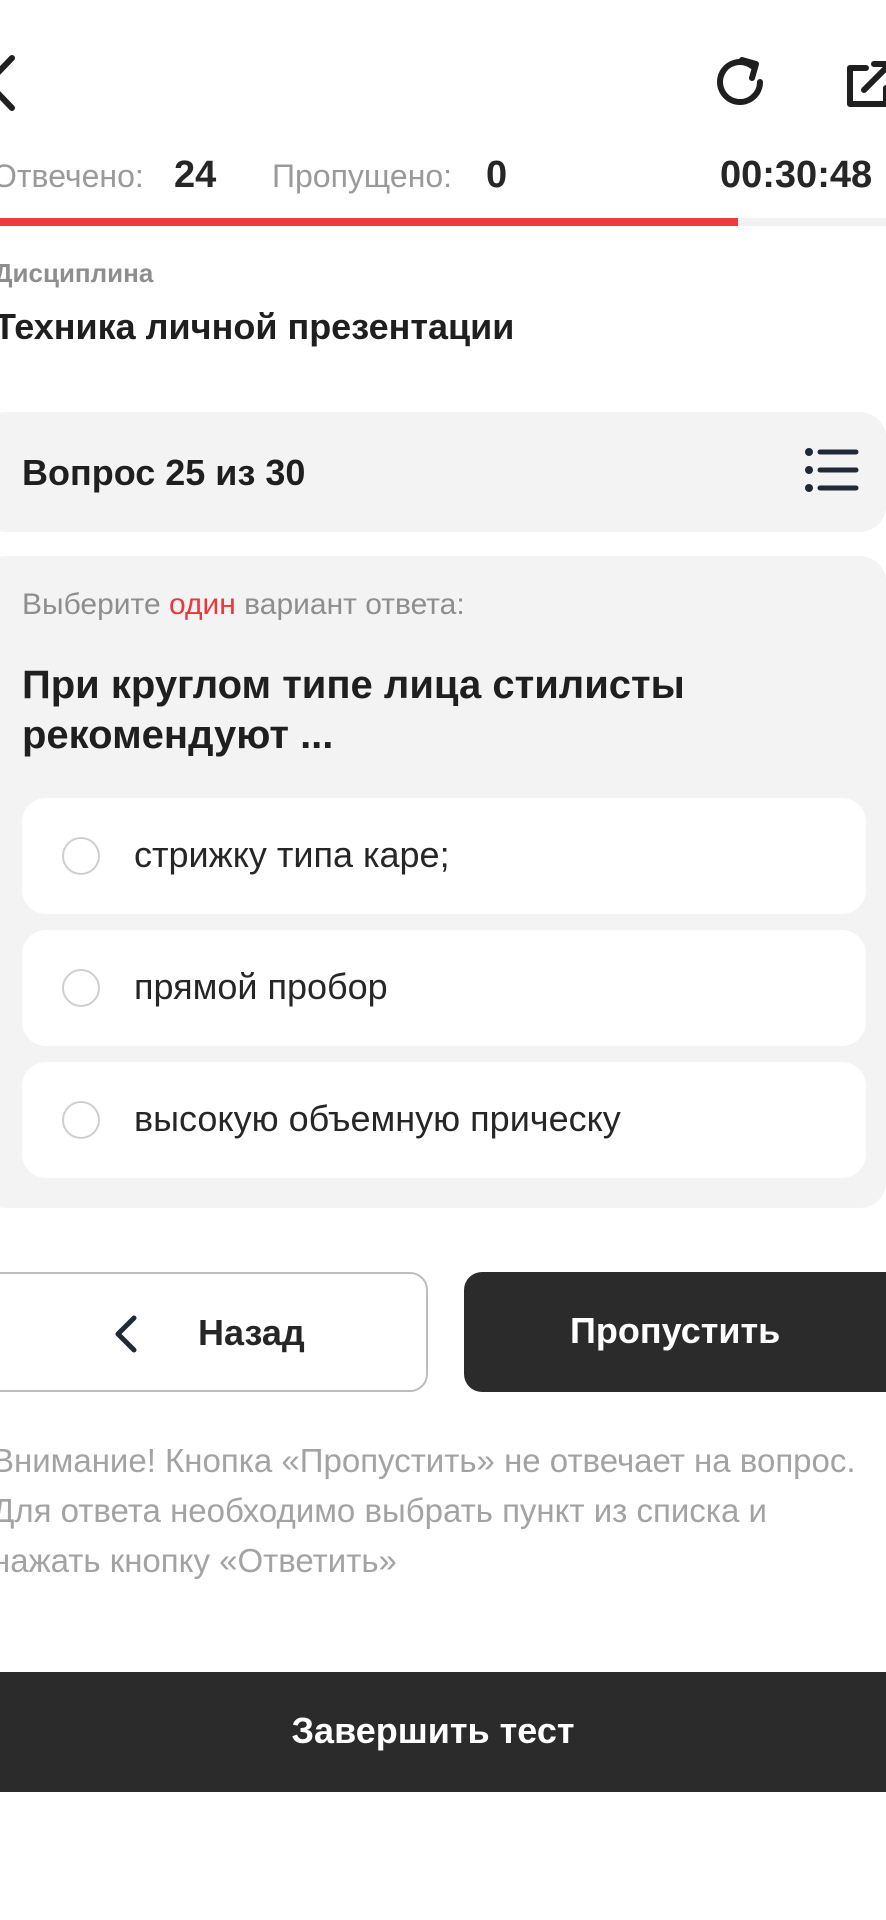  I want to click on finish-test-label: Завершить тест, so click(433, 1730).